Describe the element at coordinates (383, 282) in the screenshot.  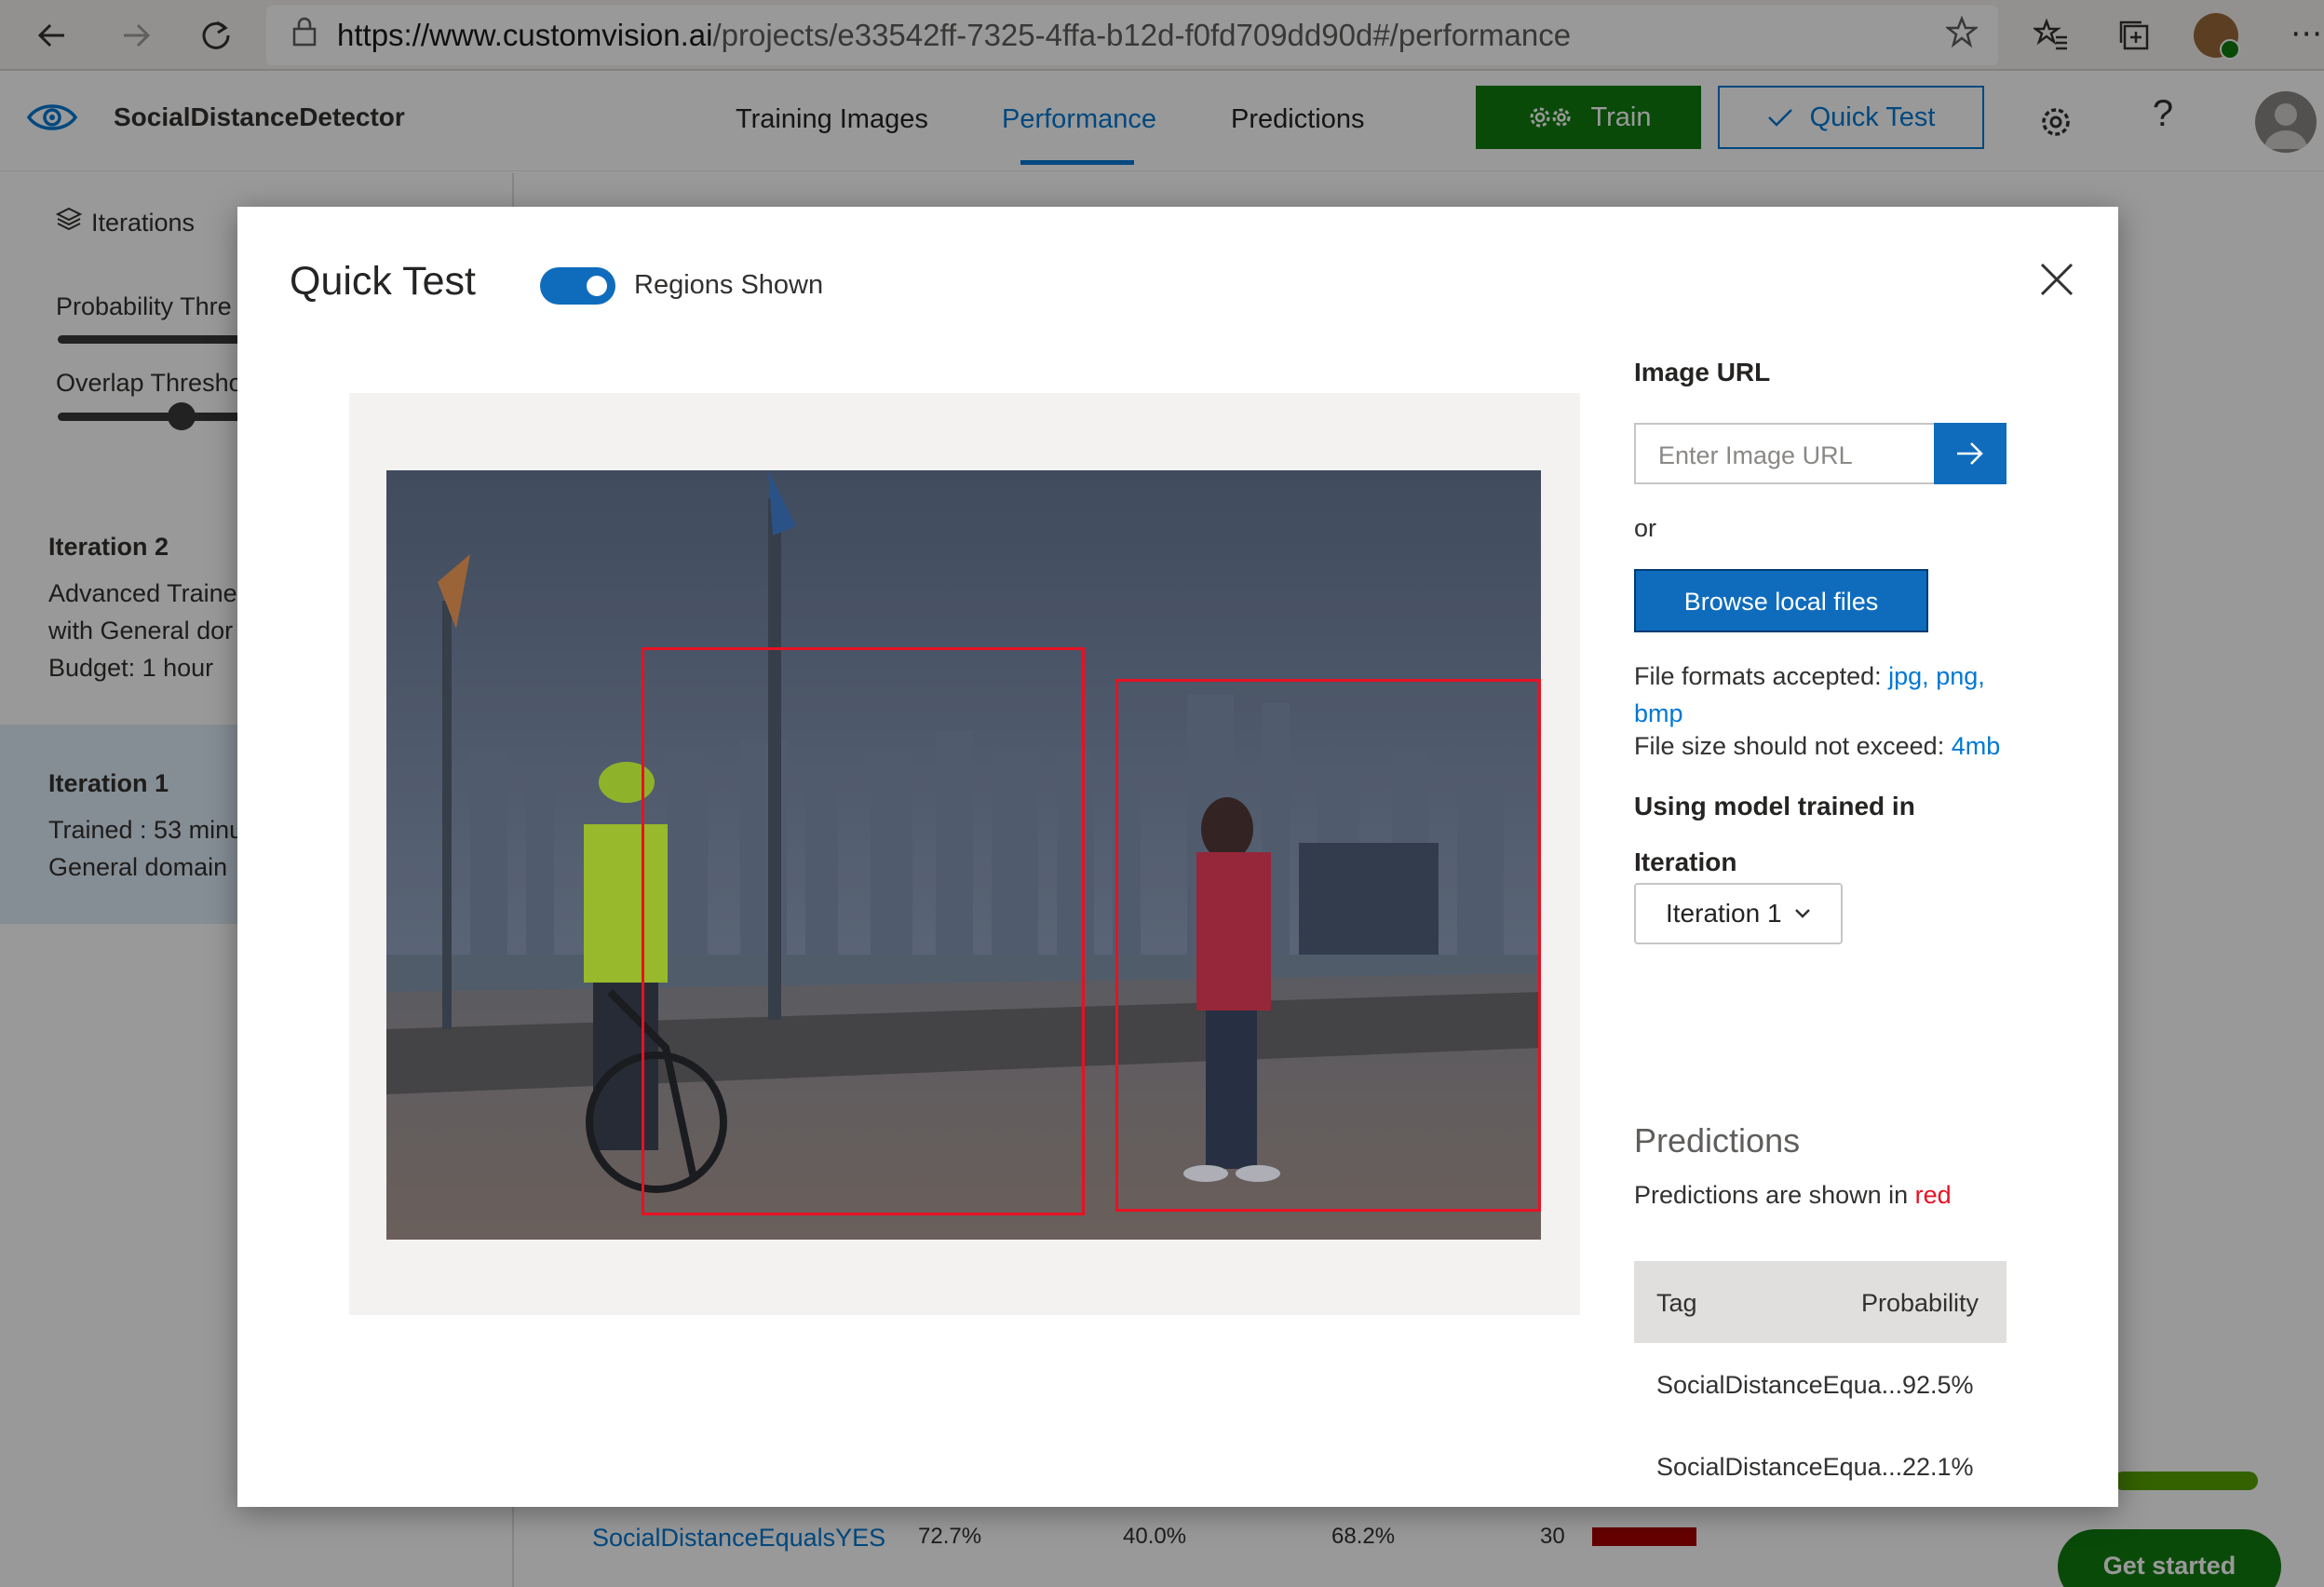
I see `dialog-title: Quick Test` at that location.